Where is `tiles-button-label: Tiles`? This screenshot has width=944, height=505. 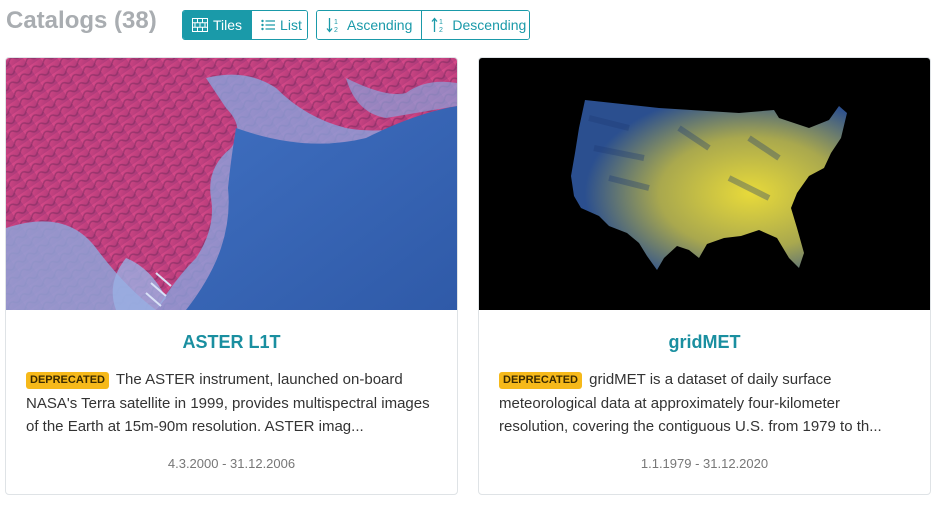 tiles-button-label: Tiles is located at coordinates (228, 25).